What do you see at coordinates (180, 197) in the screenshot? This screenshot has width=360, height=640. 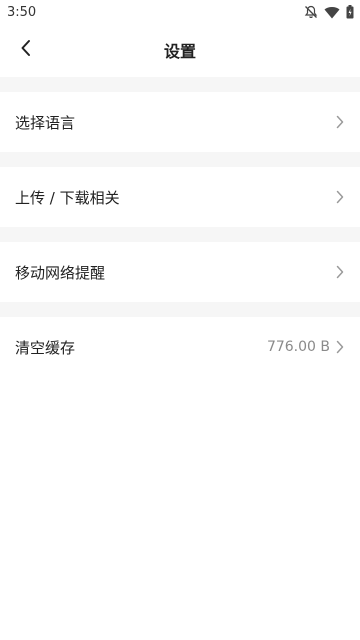 I see `settings-item-upload-download: 上传 / 下载相关` at bounding box center [180, 197].